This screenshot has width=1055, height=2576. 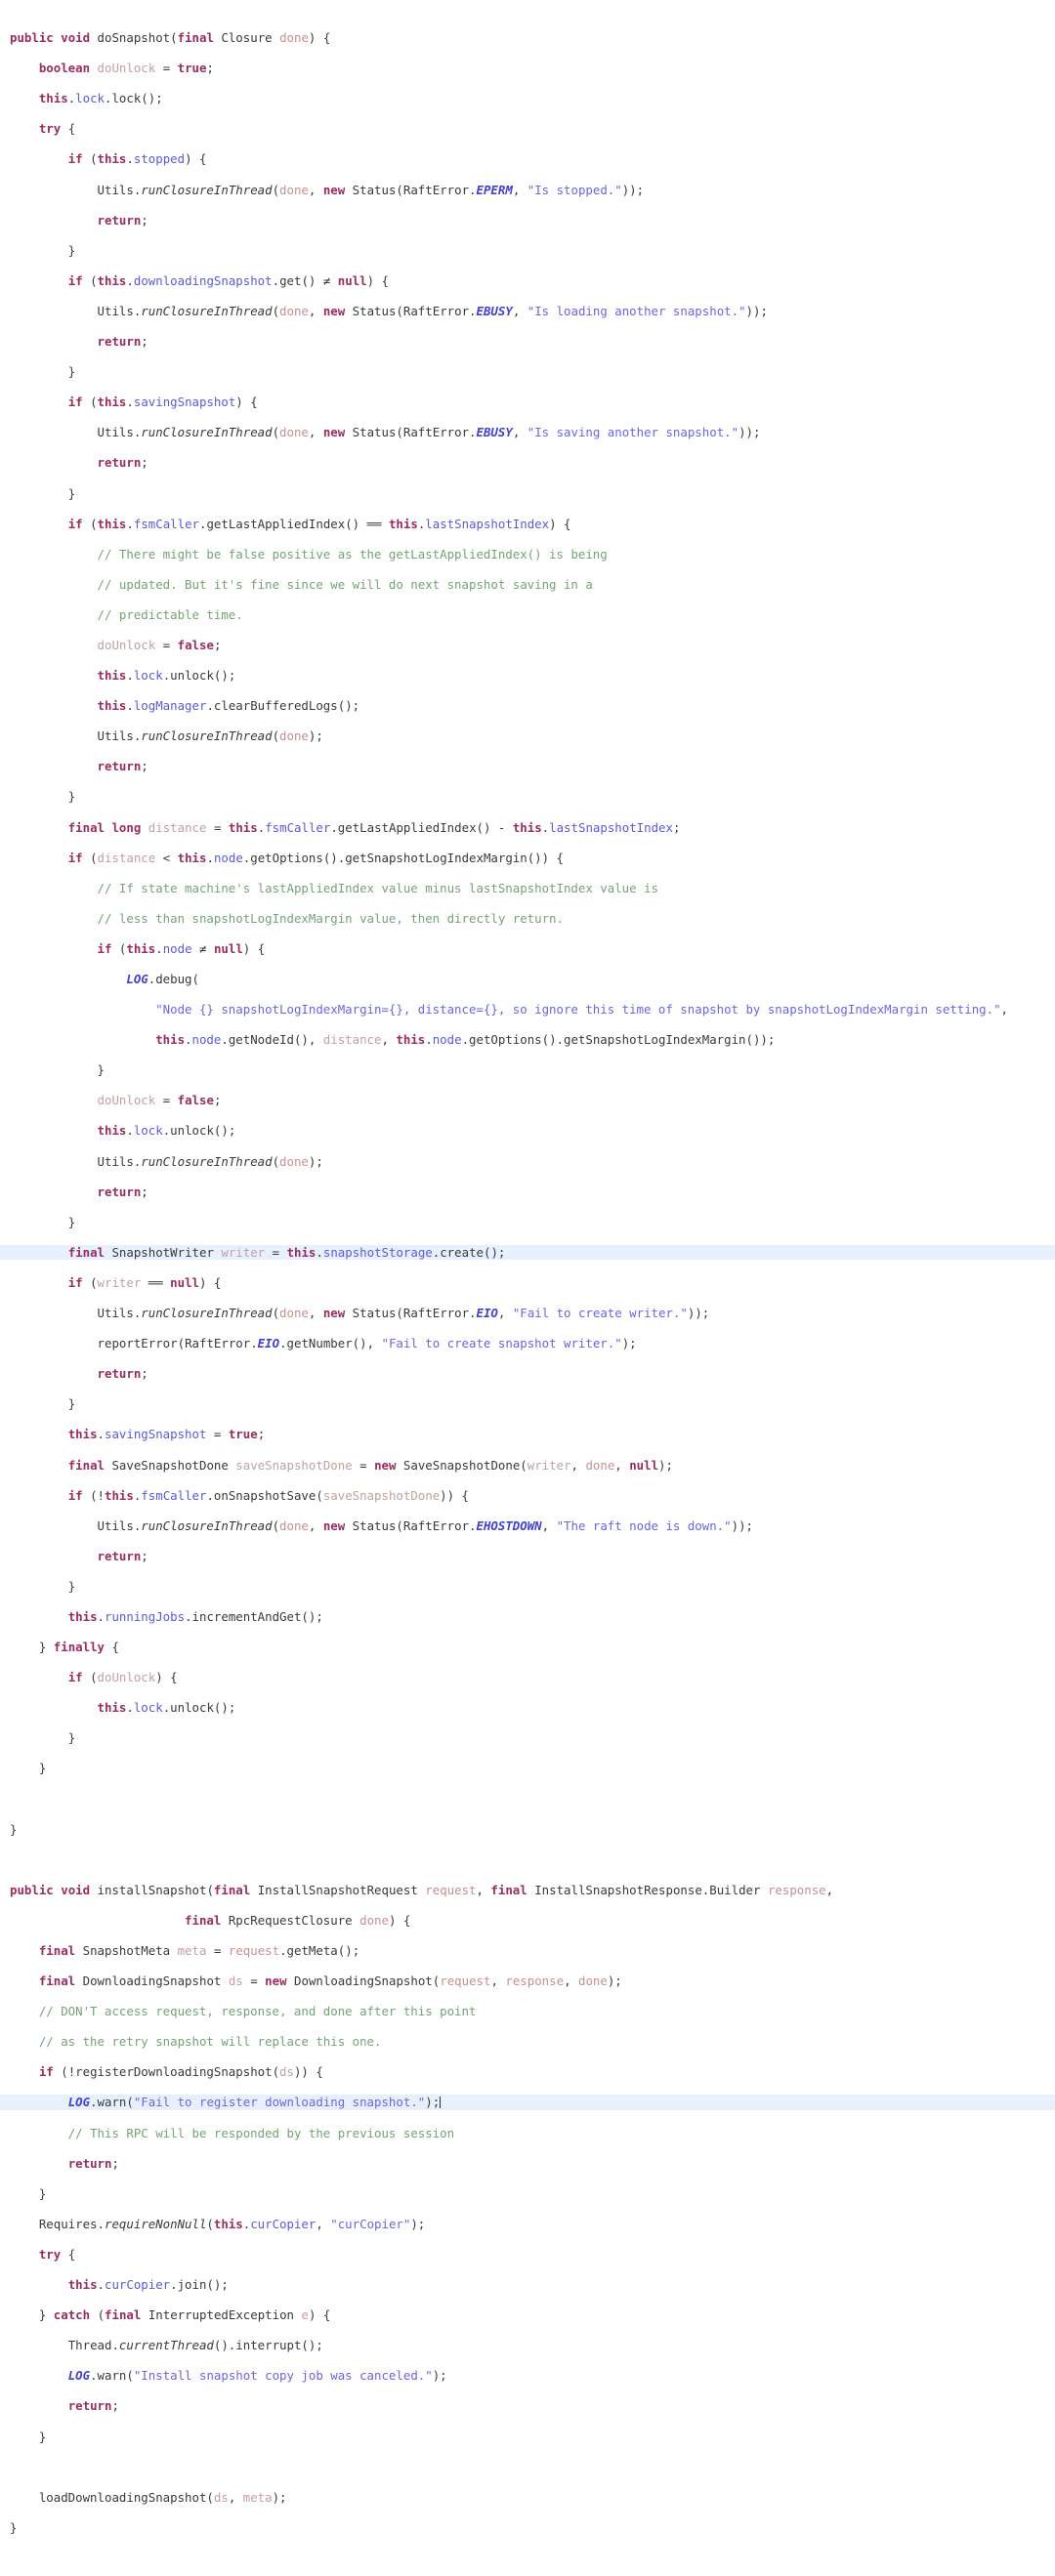 I want to click on code-line: Thread.currentThread().interrupt();, so click(x=527, y=2345).